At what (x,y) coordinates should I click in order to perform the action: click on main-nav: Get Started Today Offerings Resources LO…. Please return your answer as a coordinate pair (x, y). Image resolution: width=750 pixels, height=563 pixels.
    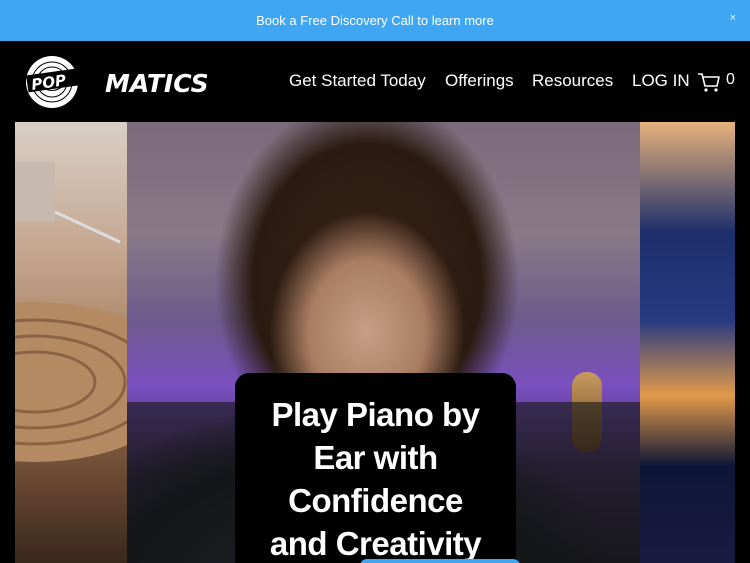
    Looking at the image, I should click on (375, 83).